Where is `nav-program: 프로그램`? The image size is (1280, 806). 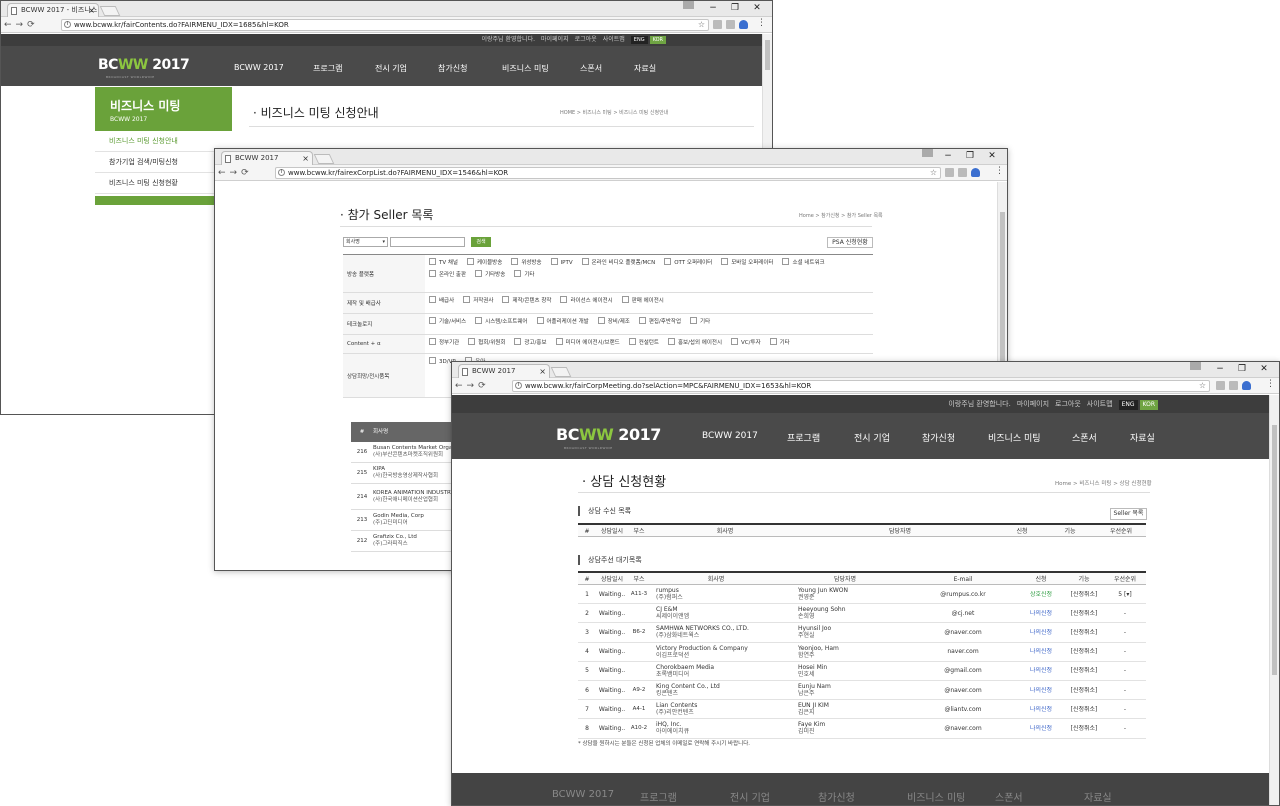
nav-program: 프로그램 is located at coordinates (803, 437).